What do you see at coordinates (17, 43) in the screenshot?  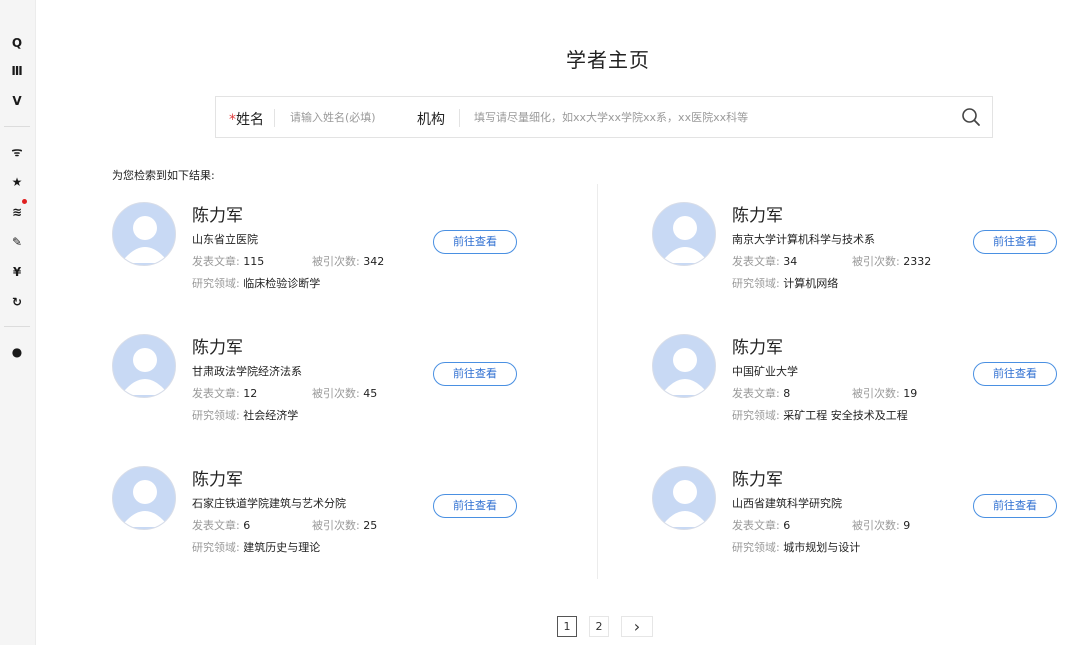 I see `search-icon: Q` at bounding box center [17, 43].